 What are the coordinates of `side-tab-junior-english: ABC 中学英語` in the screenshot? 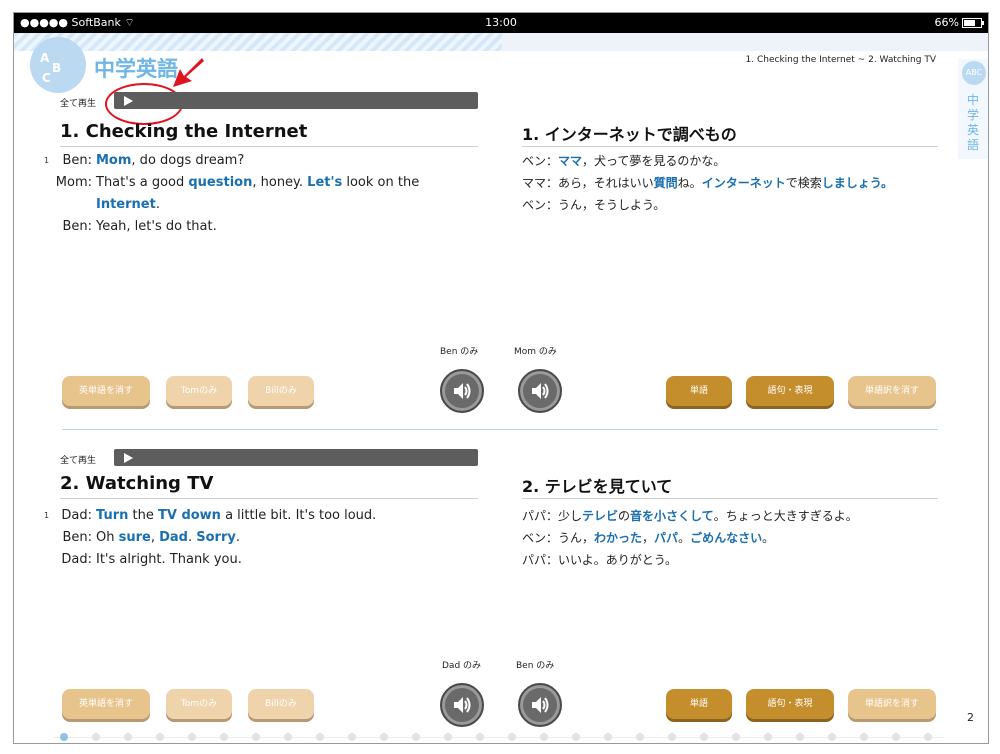 It's located at (973, 109).